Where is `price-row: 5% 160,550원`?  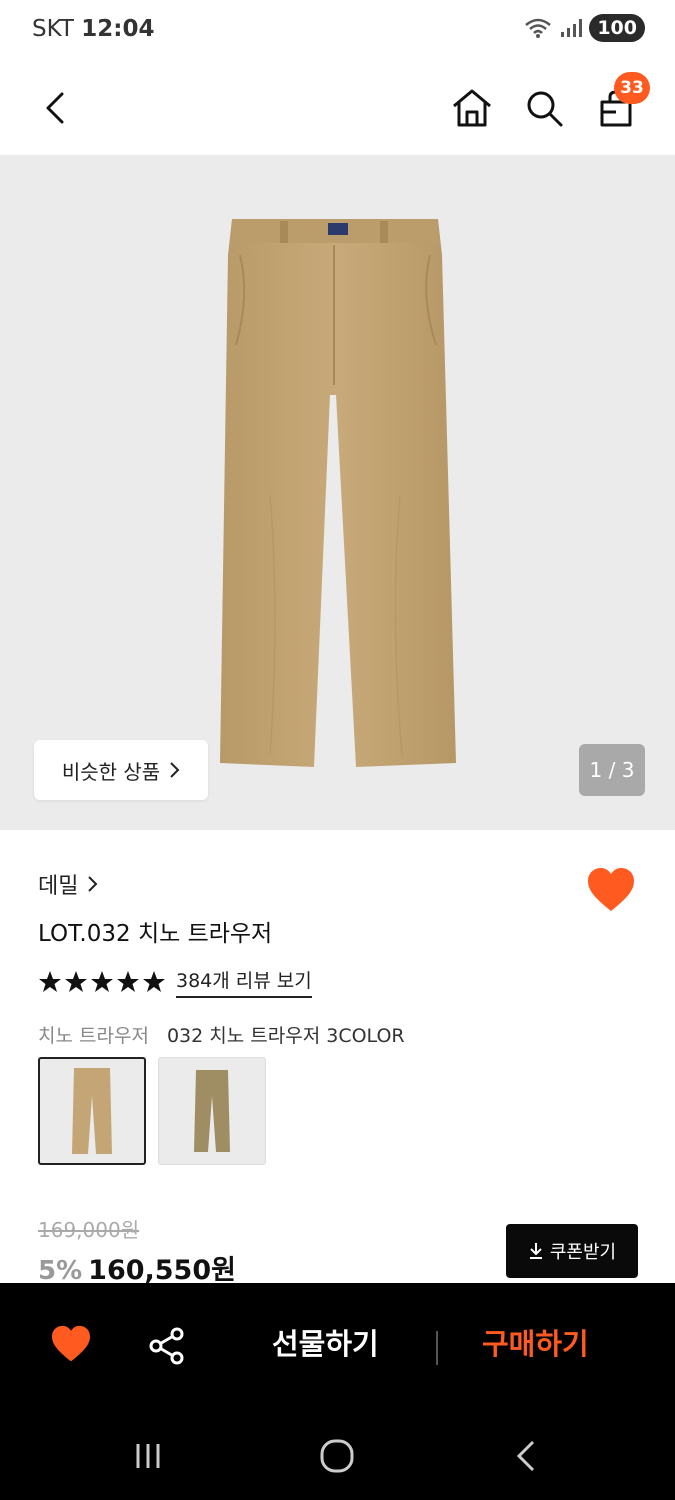 price-row: 5% 160,550원 is located at coordinates (137, 1267).